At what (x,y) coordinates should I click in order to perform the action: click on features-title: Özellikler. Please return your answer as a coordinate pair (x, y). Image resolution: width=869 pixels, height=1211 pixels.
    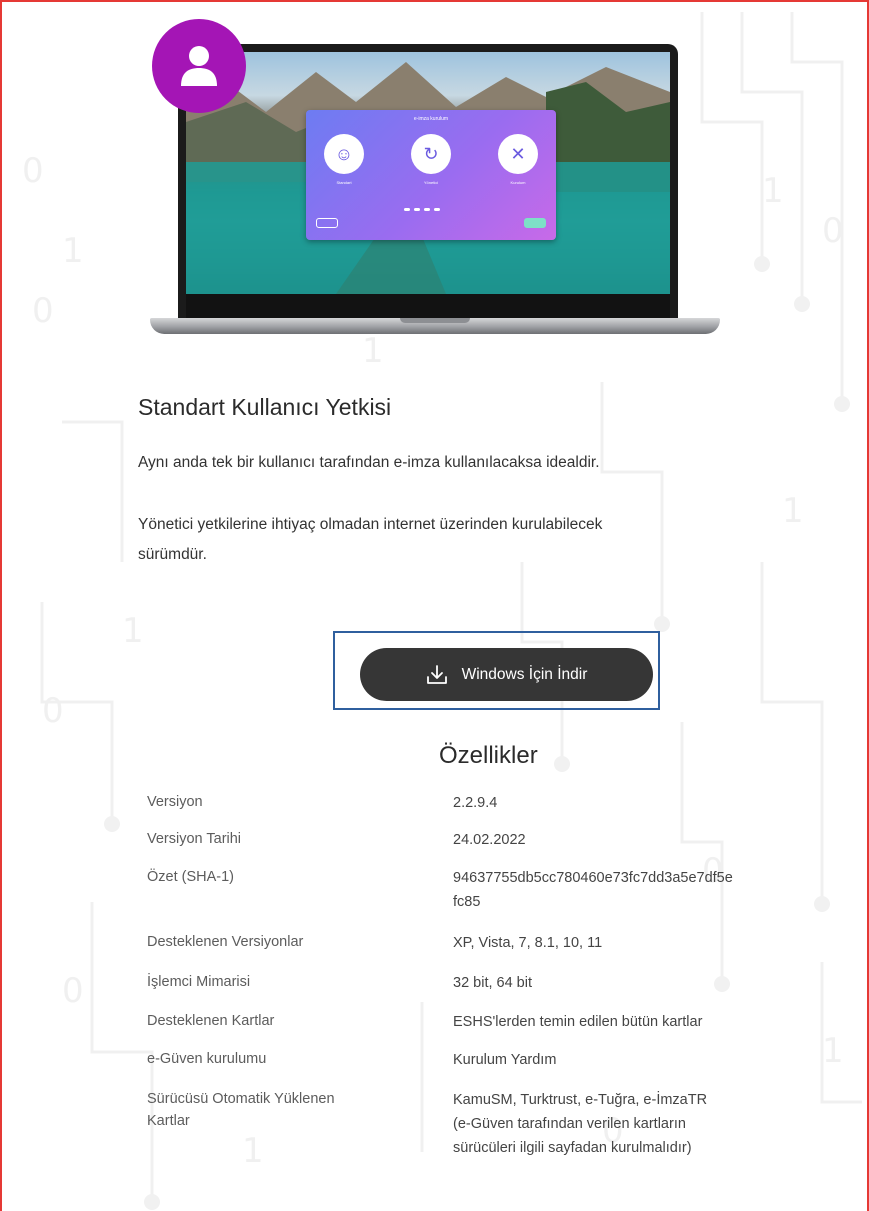
    Looking at the image, I should click on (488, 755).